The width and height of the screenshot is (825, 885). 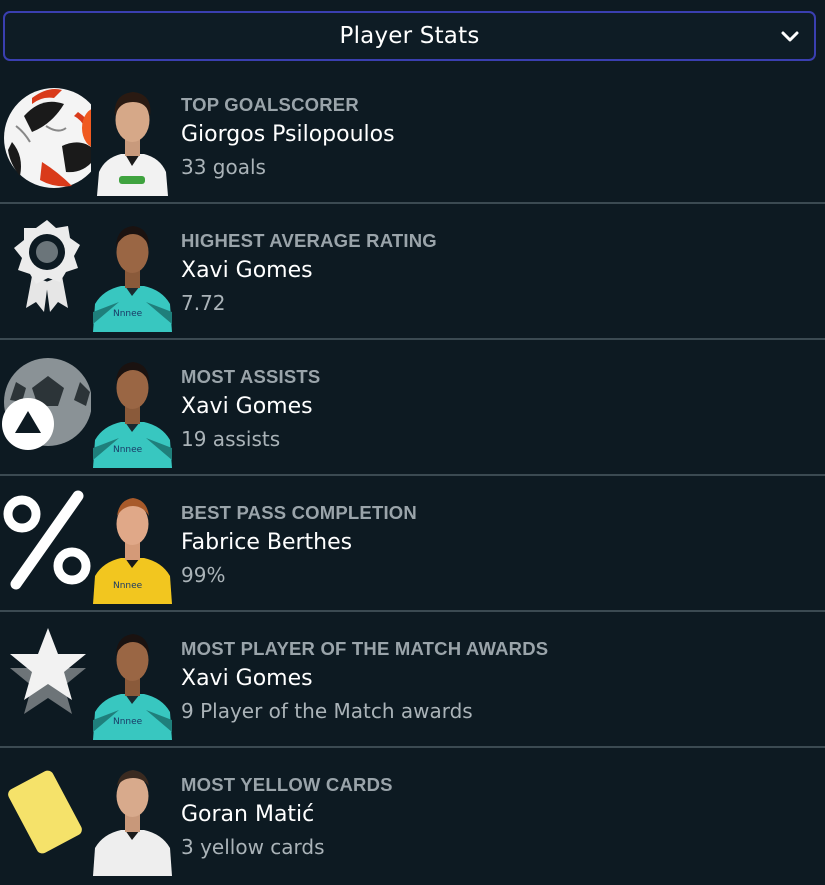 I want to click on stat-category: MOST ASSISTS, so click(x=251, y=376).